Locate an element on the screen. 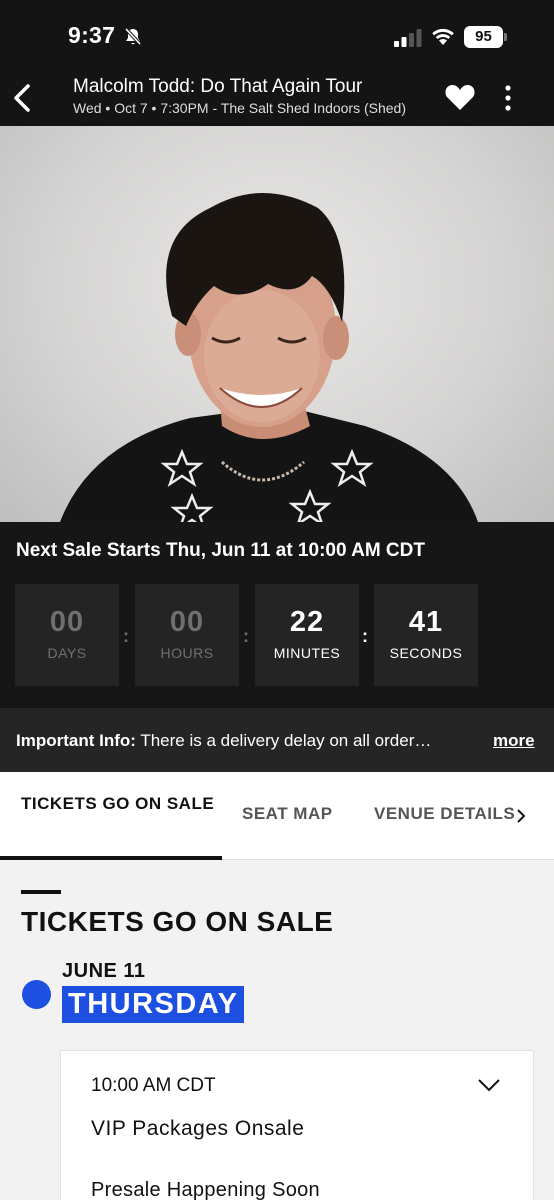 The image size is (554, 1200). sale-day: THURSDAY is located at coordinates (153, 1004).